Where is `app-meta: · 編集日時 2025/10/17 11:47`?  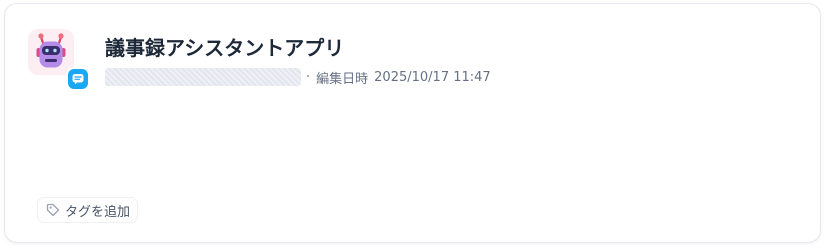 app-meta: · 編集日時 2025/10/17 11:47 is located at coordinates (298, 77).